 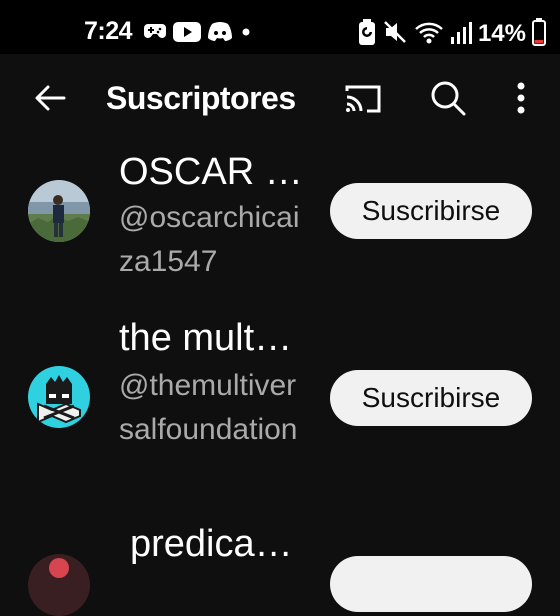 I want to click on battery-icon, so click(x=539, y=34).